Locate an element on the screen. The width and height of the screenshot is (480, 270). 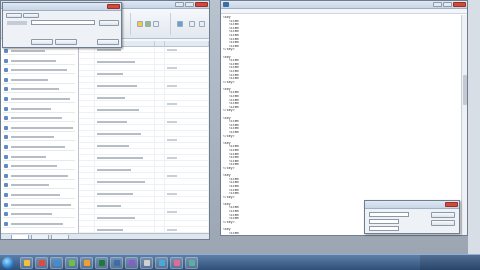
editor-scrollbar is located at coordinates (464, 125).